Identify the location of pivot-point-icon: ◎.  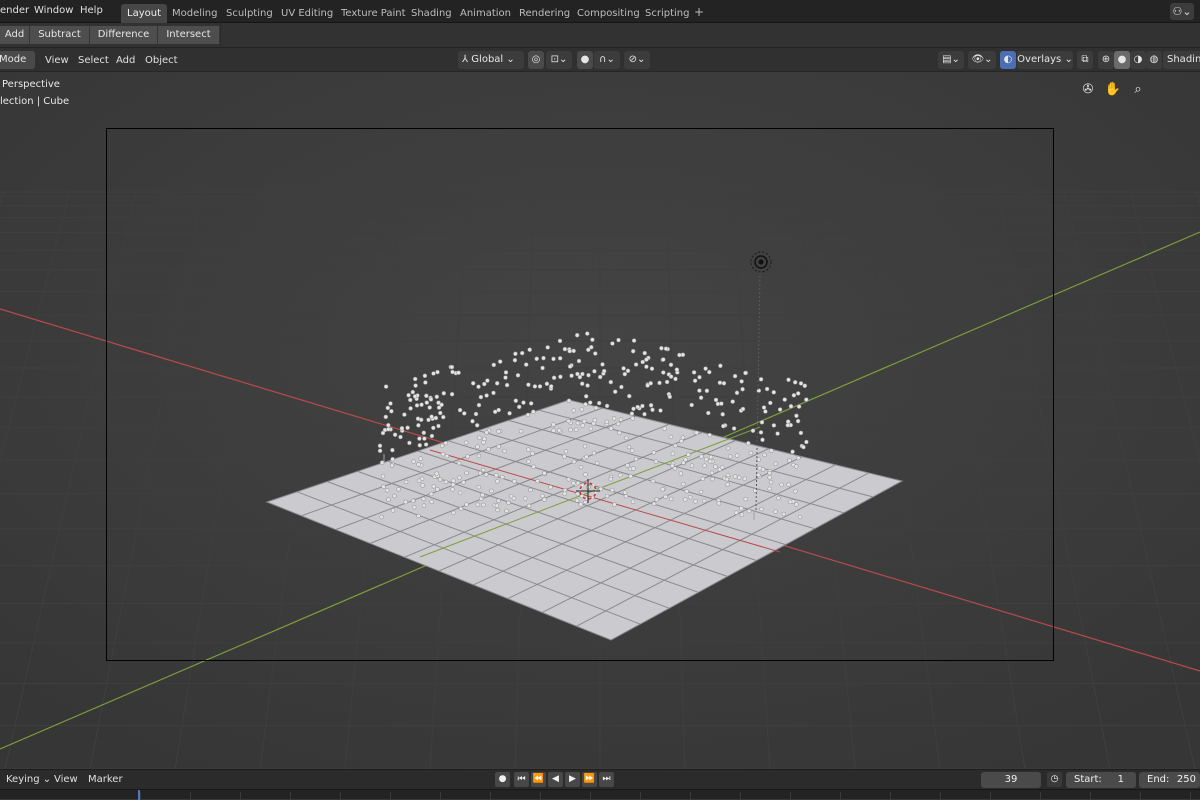
(536, 60).